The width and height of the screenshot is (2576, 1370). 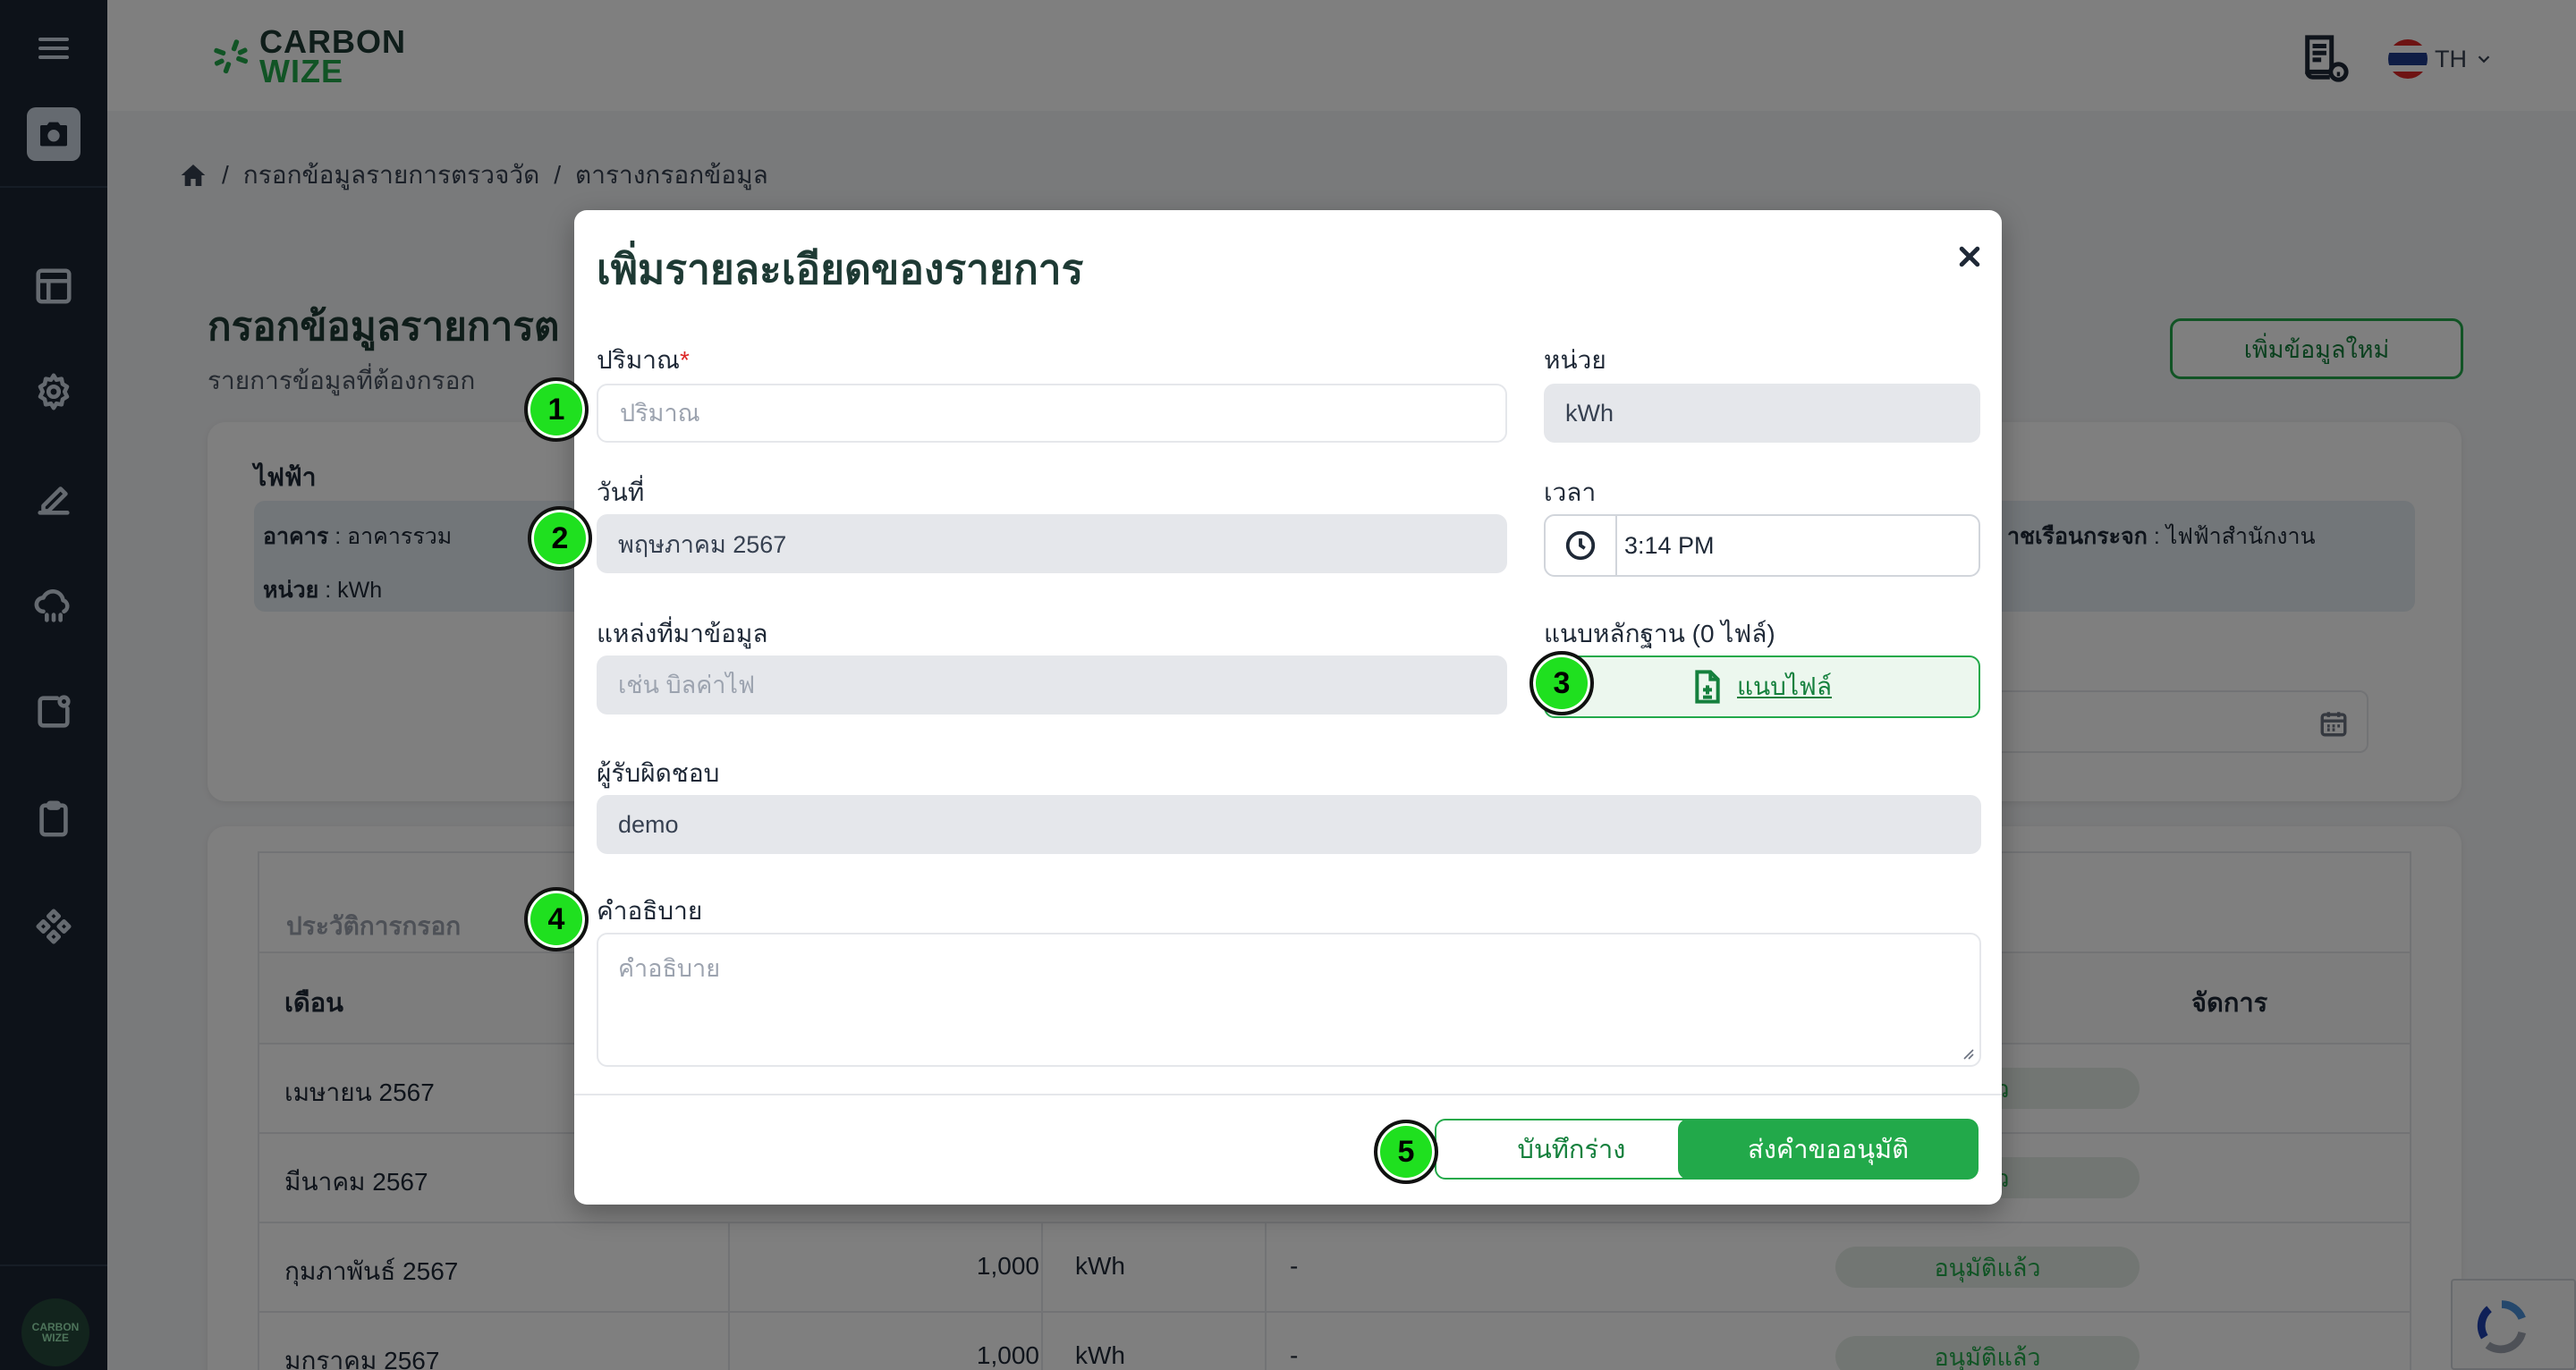 I want to click on responsible-field: demo, so click(x=1289, y=824).